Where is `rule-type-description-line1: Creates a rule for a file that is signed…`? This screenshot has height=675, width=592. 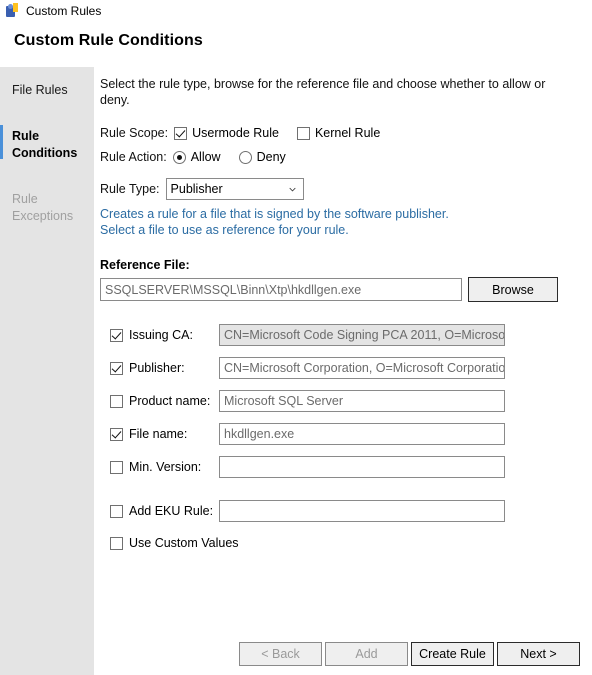
rule-type-description-line1: Creates a rule for a file that is signed… is located at coordinates (274, 214).